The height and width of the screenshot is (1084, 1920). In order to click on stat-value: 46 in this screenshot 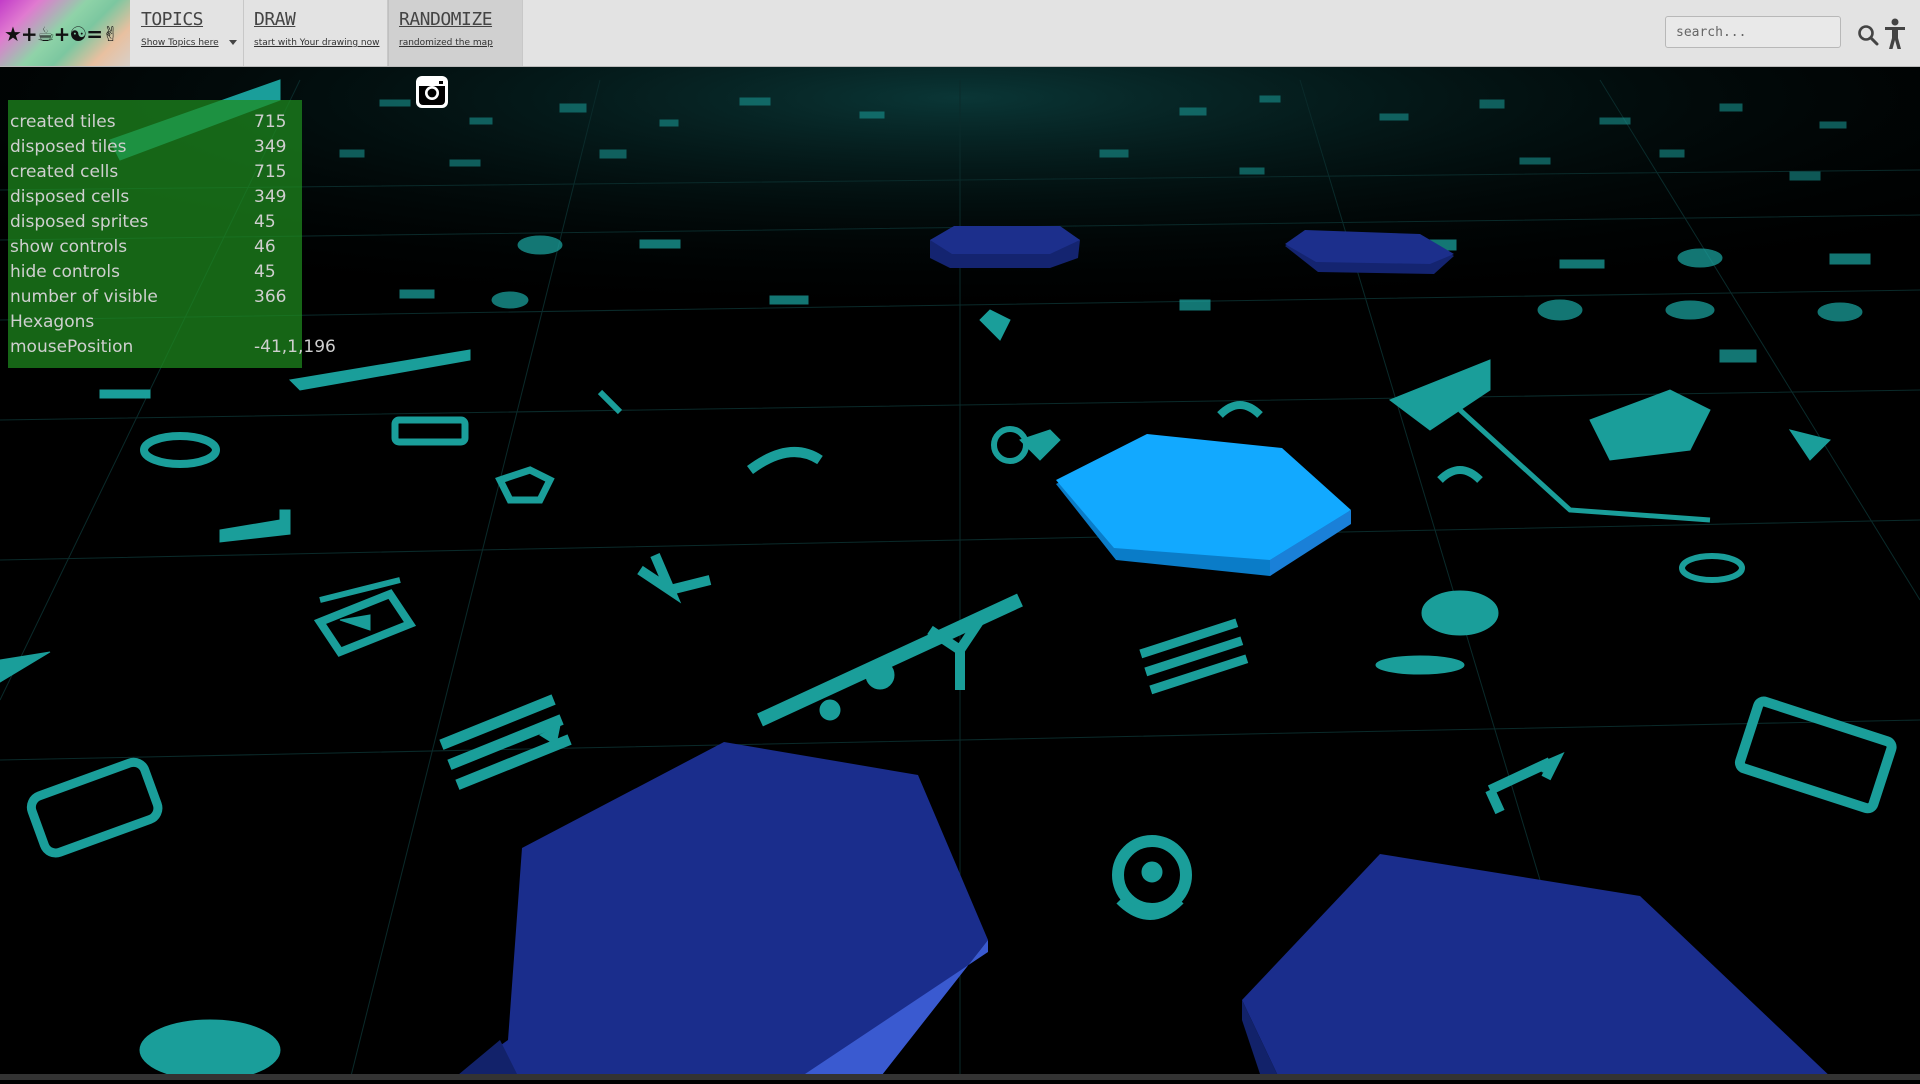, I will do `click(265, 247)`.